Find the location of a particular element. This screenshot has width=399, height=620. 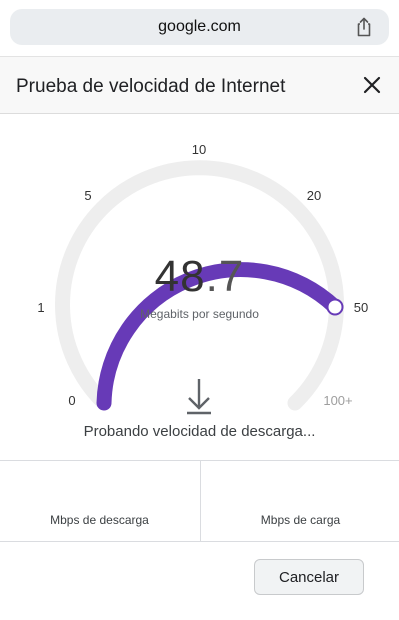

url-text: google.com is located at coordinates (199, 26).